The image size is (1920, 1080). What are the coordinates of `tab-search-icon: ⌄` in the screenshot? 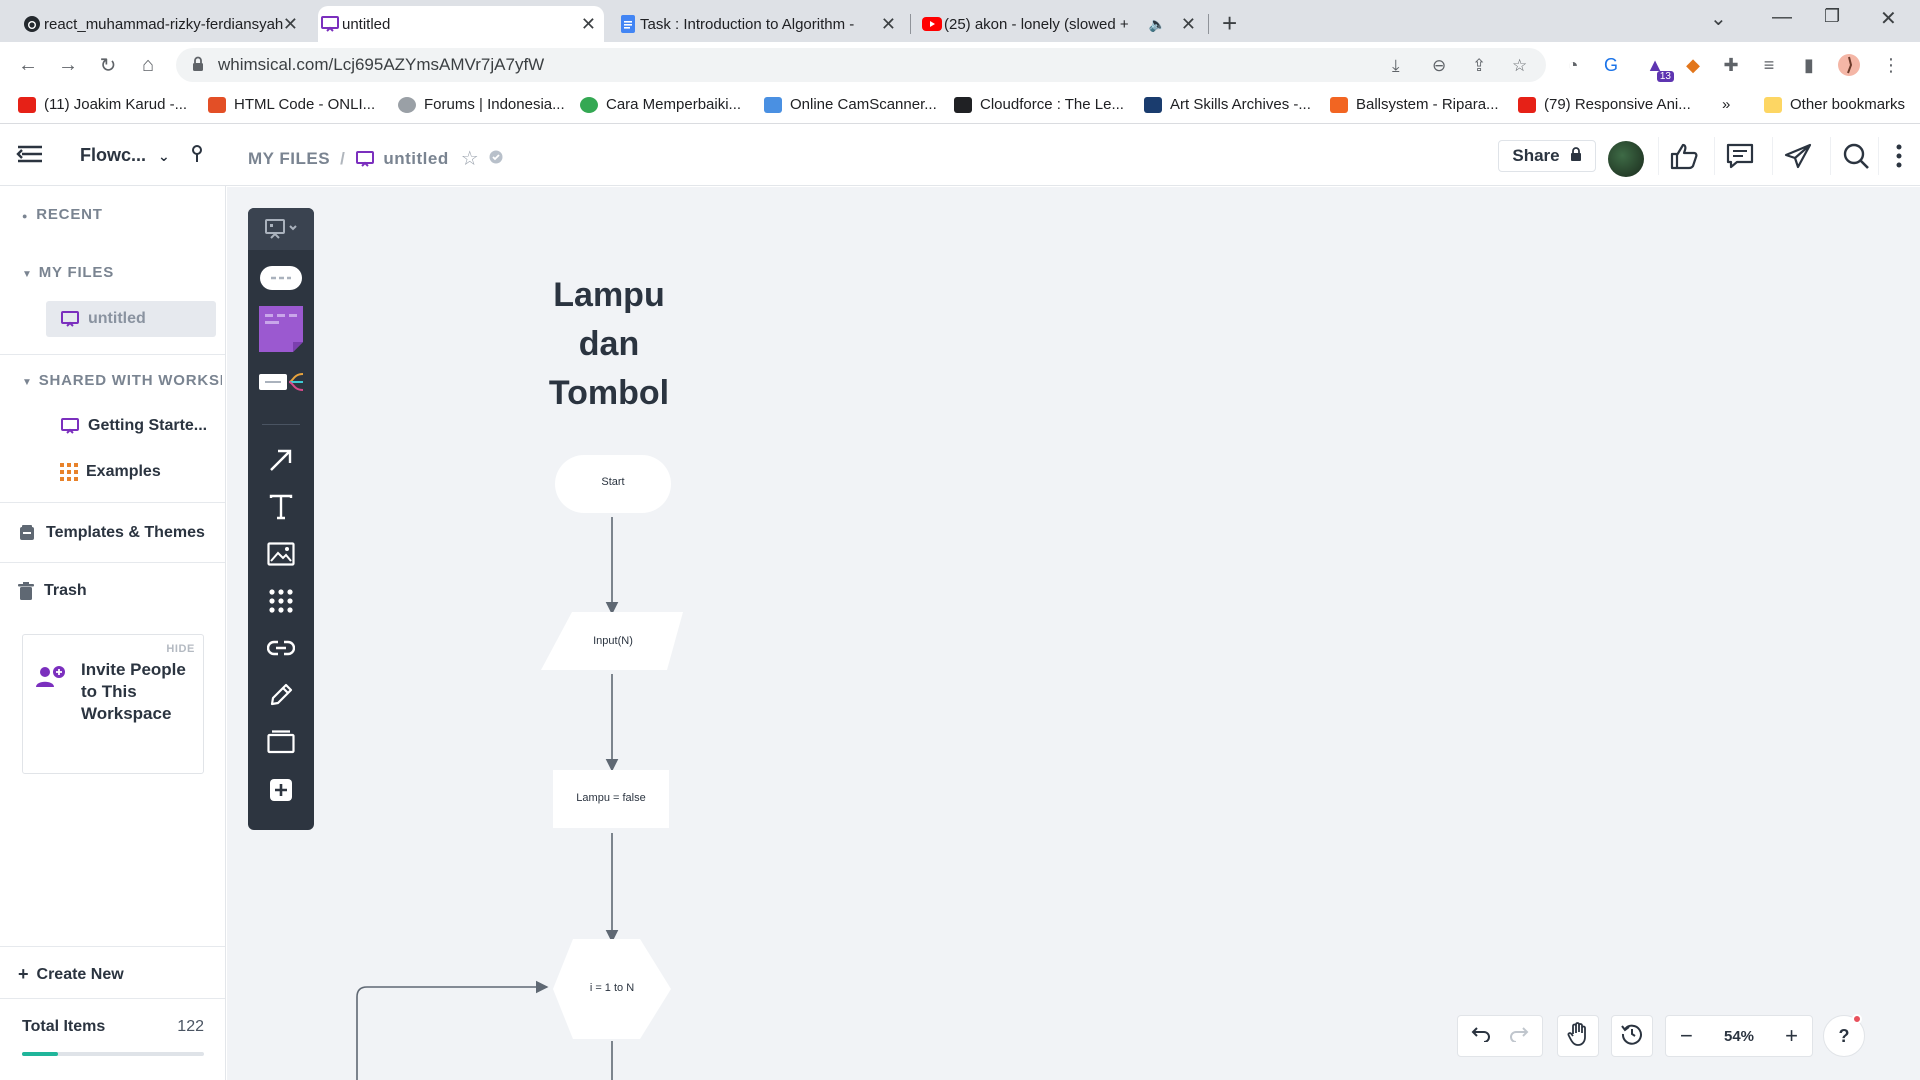 It's located at (1718, 18).